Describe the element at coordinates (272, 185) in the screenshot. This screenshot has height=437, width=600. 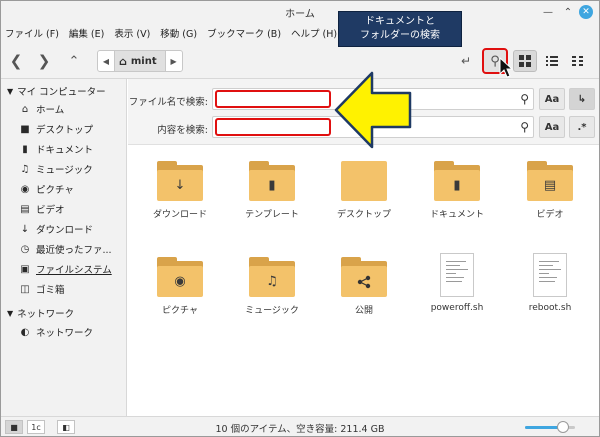
I see `template-icon: ▮` at that location.